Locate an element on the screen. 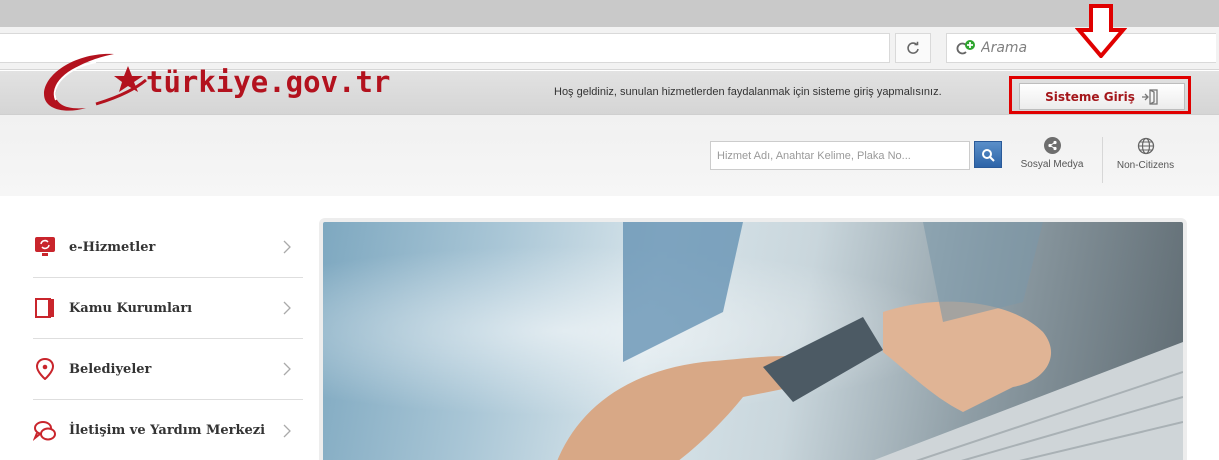 This screenshot has height=460, width=1219. globe-icon is located at coordinates (1145, 146).